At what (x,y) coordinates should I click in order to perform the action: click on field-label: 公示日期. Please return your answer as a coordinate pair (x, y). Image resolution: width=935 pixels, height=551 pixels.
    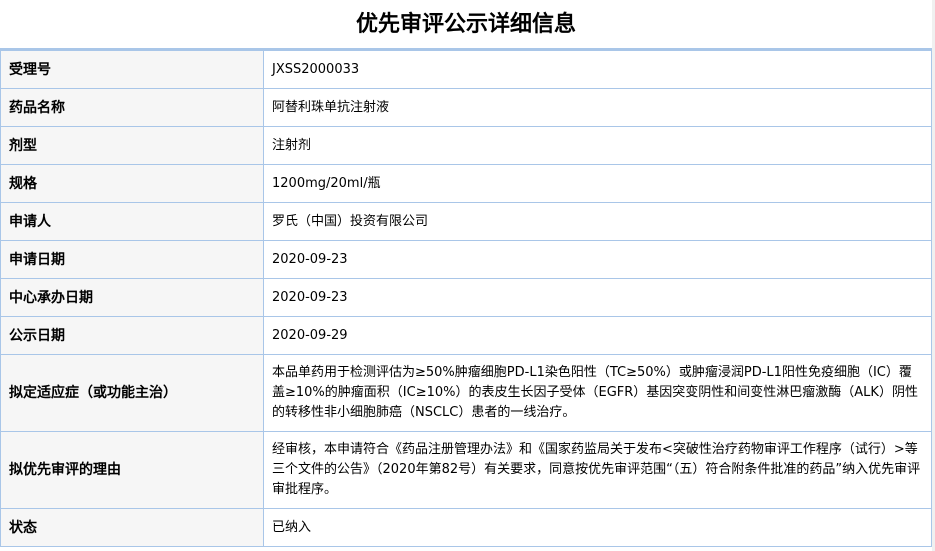
    Looking at the image, I should click on (132, 335).